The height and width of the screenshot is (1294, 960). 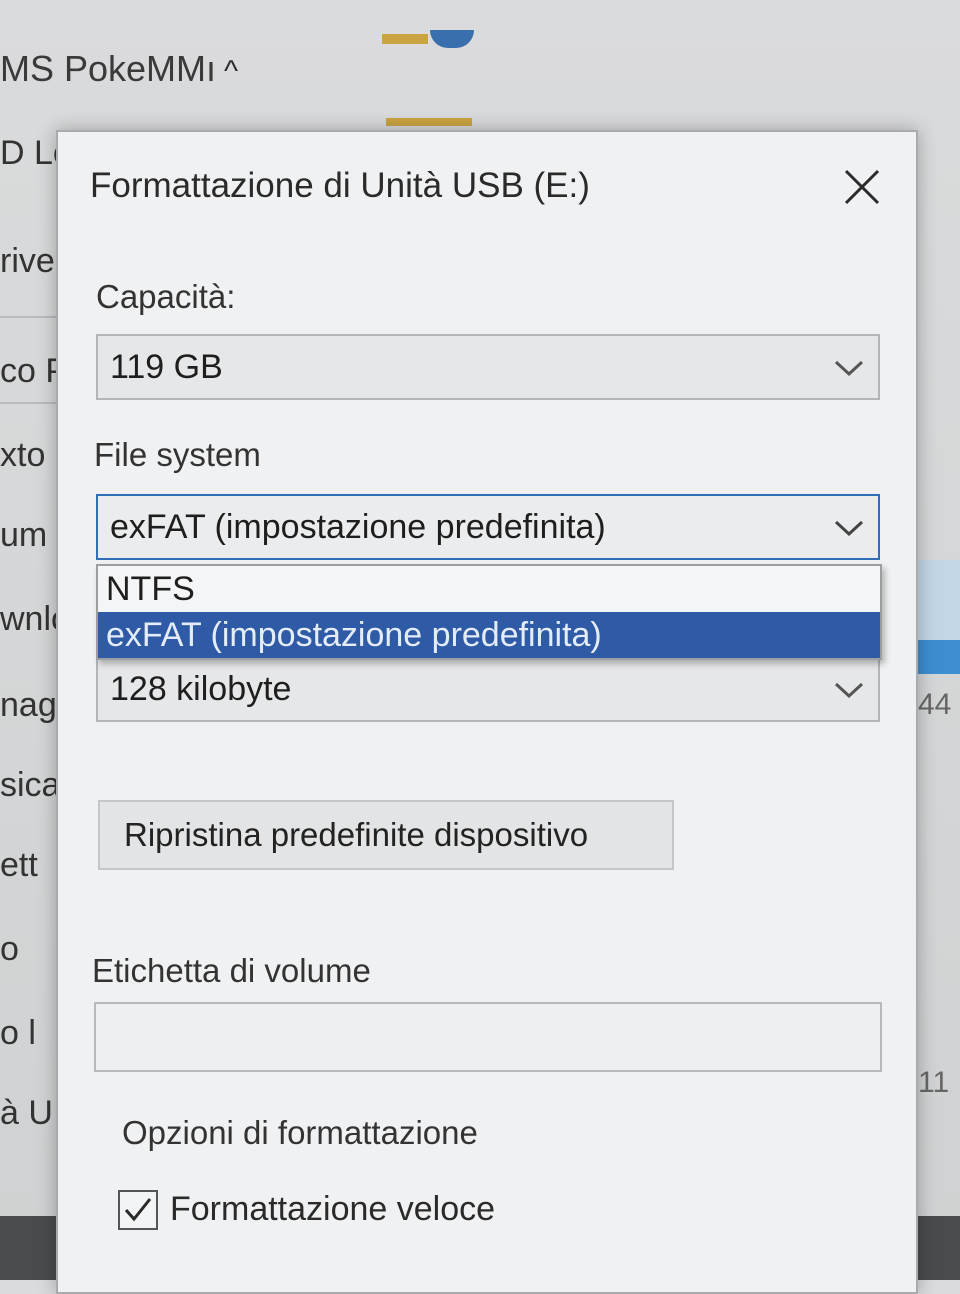 I want to click on sidebar-item: ett, so click(x=28, y=865).